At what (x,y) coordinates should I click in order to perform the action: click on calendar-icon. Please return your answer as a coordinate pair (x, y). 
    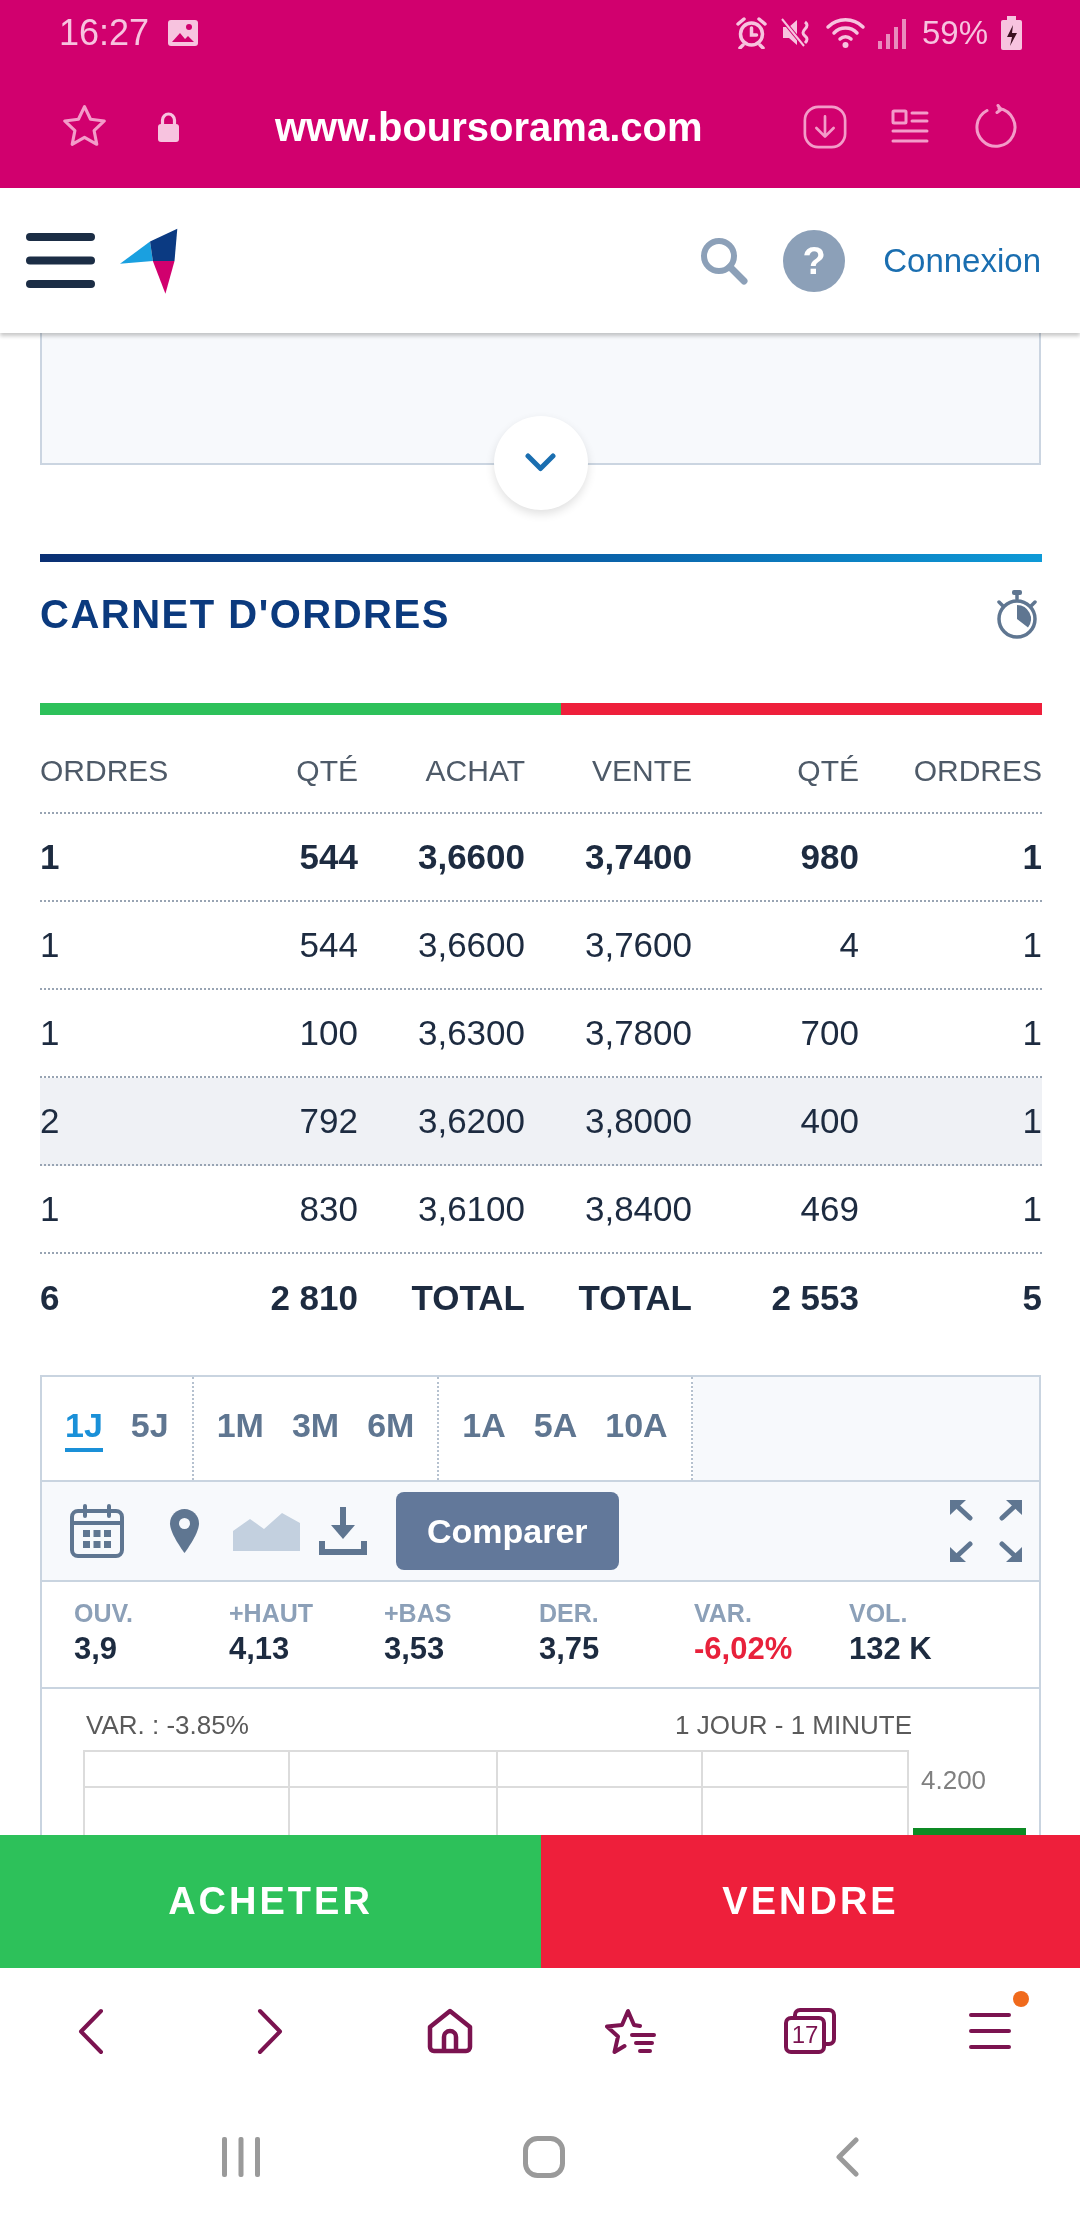
    Looking at the image, I should click on (97, 1531).